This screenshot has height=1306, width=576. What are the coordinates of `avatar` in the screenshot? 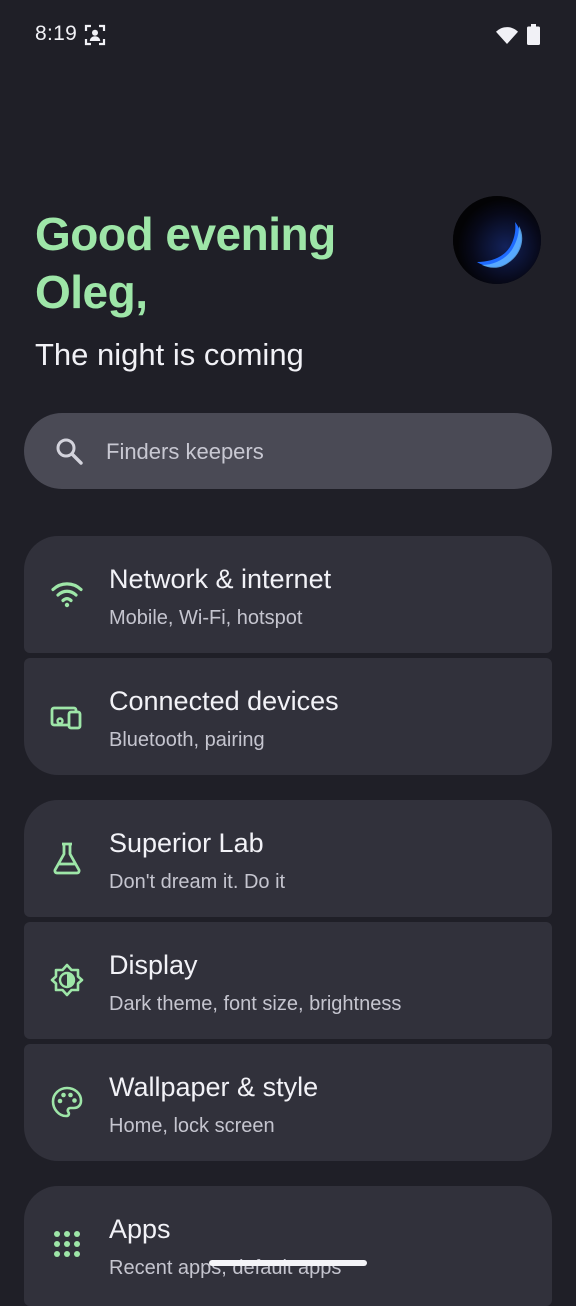 It's located at (497, 240).